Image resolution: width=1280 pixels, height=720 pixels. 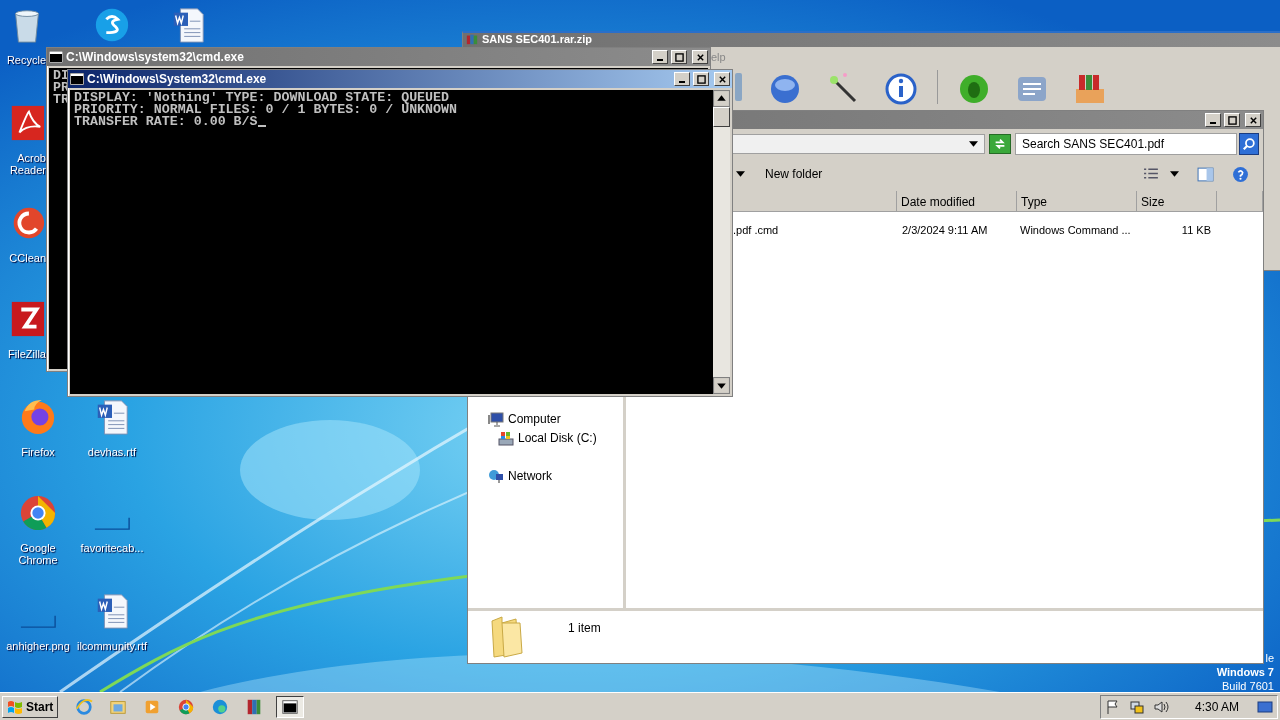 I want to click on window-title: C:\Windows\system32\cmd.exe, so click(x=155, y=57).